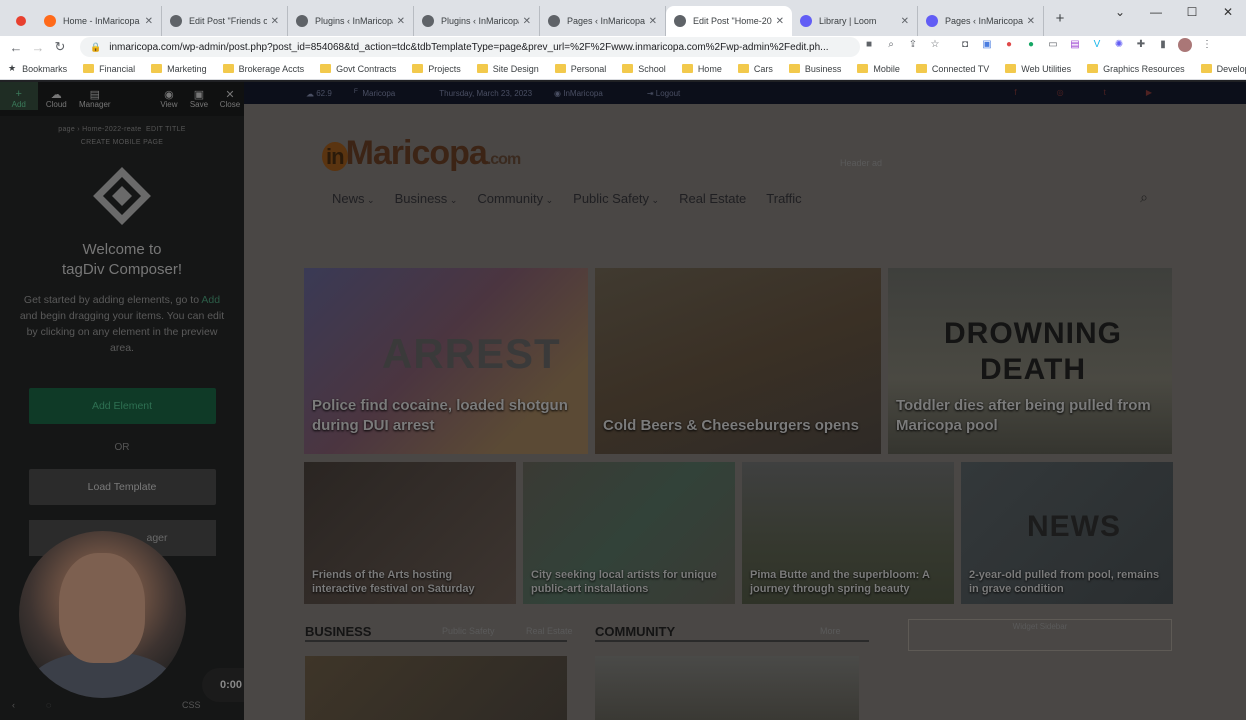 This screenshot has height=720, width=1246. I want to click on business-thumbnail, so click(436, 688).